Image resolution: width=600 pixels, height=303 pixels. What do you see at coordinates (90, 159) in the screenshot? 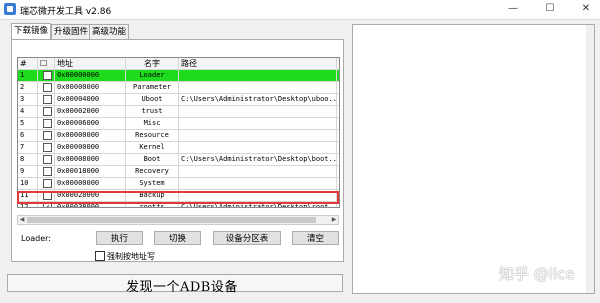
I see `row-address: 0x00008000` at bounding box center [90, 159].